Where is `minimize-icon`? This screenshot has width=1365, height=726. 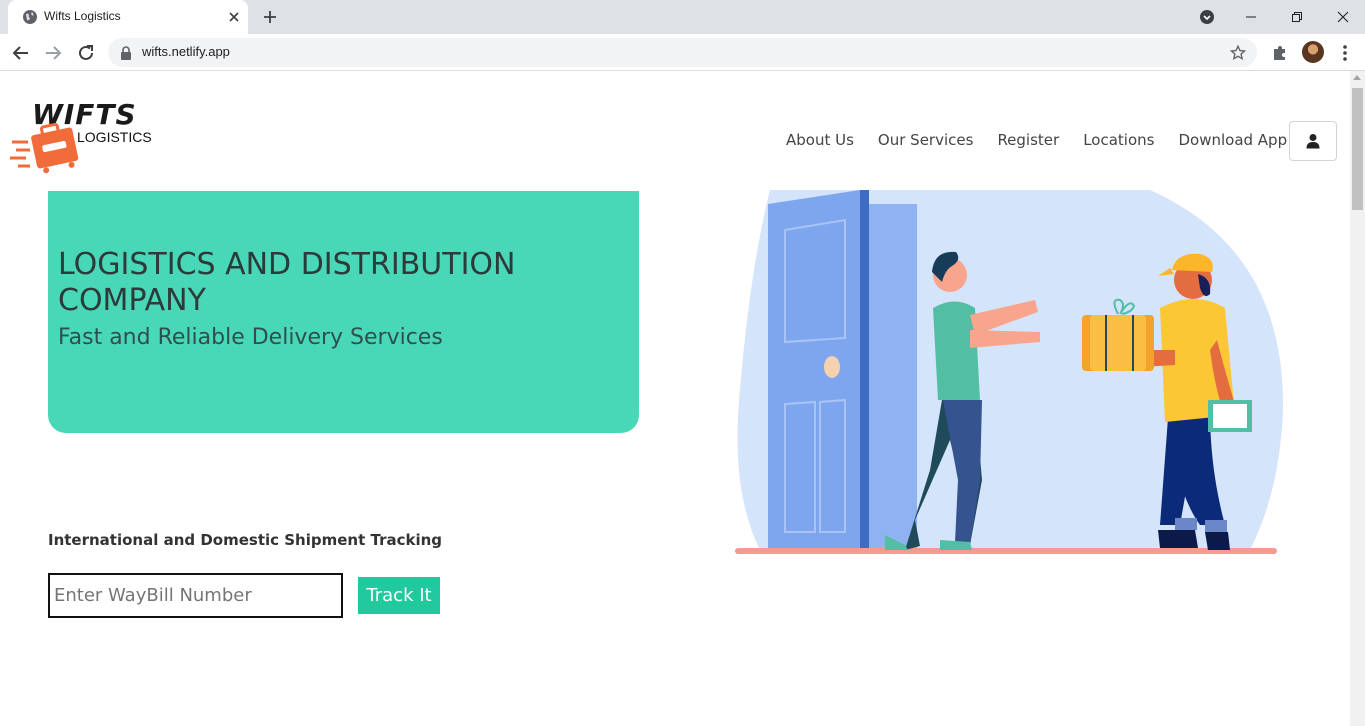 minimize-icon is located at coordinates (1251, 17).